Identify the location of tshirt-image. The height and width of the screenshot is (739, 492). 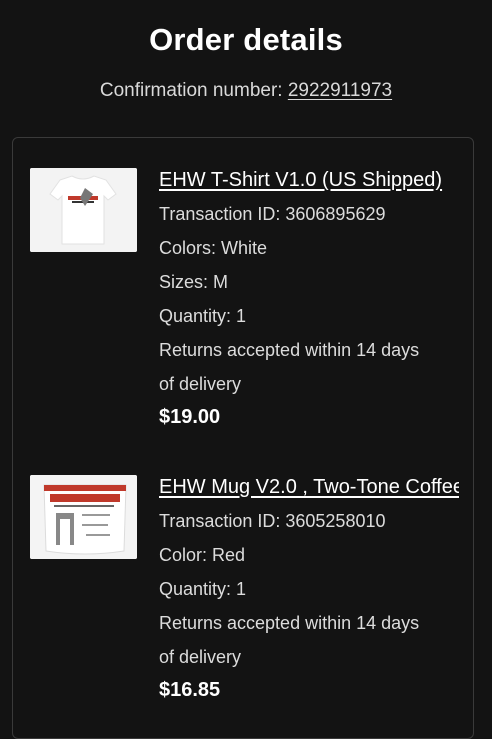
(83, 210).